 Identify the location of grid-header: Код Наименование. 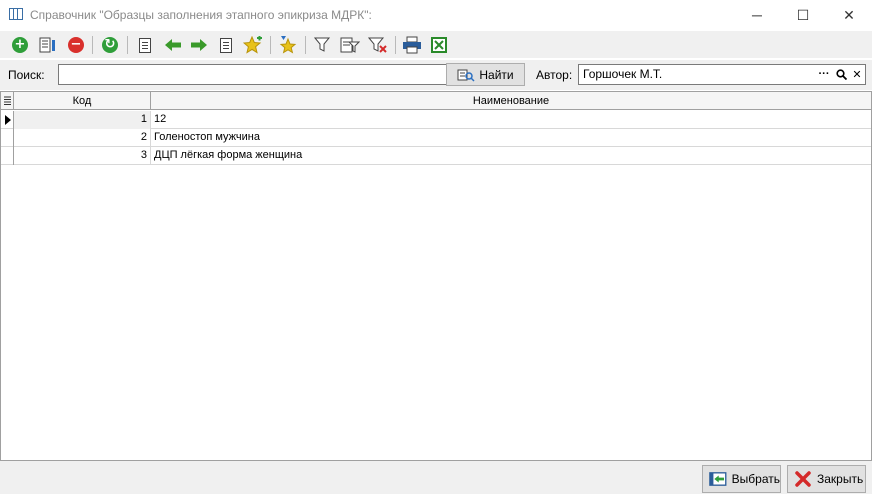
(436, 101).